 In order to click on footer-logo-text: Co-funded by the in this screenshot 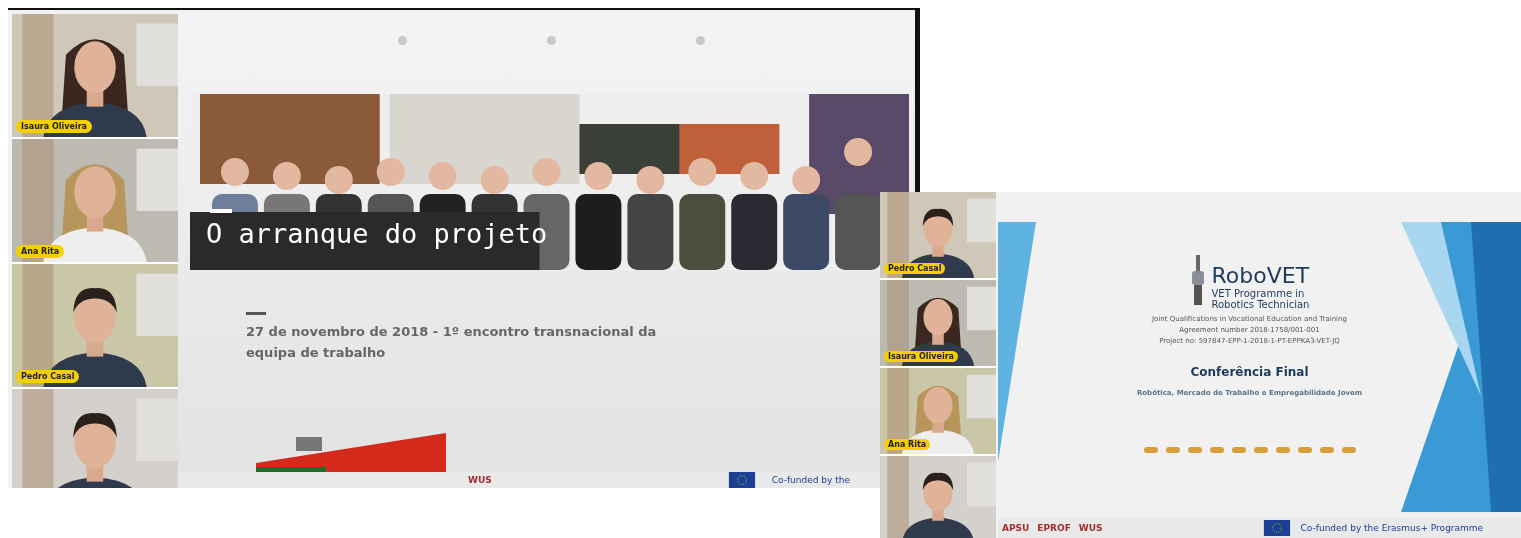, I will do `click(810, 480)`.